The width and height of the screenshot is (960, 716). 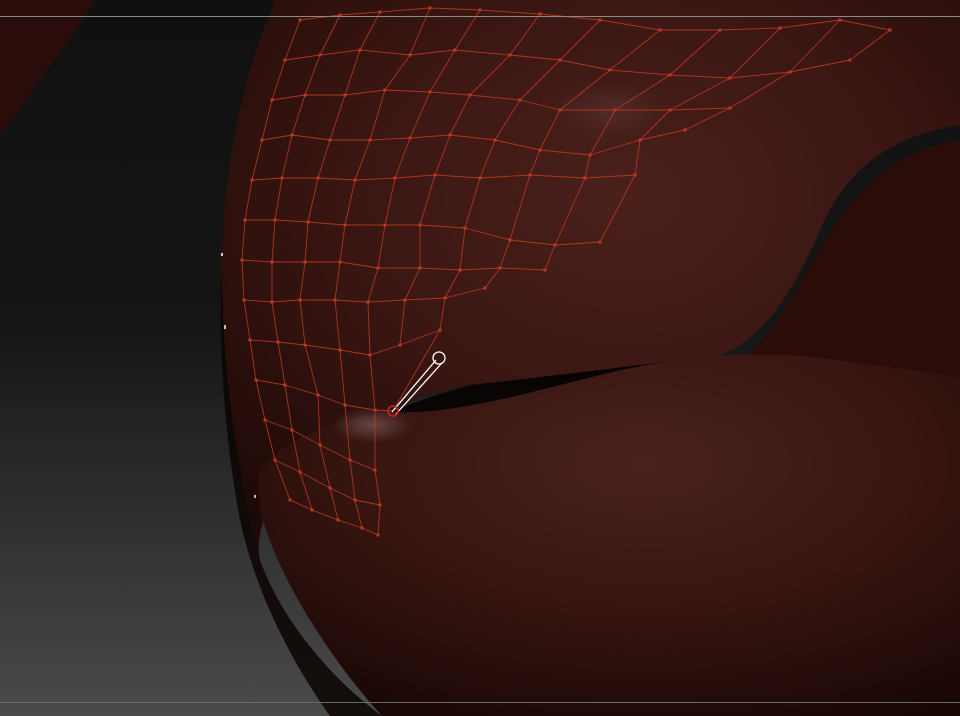 I want to click on viewport-frame-bottom, so click(x=480, y=702).